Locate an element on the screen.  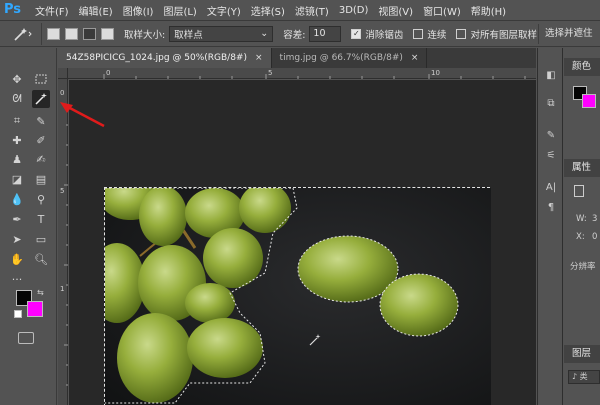
menu-layer: 图层(L) is located at coordinates (179, 10).